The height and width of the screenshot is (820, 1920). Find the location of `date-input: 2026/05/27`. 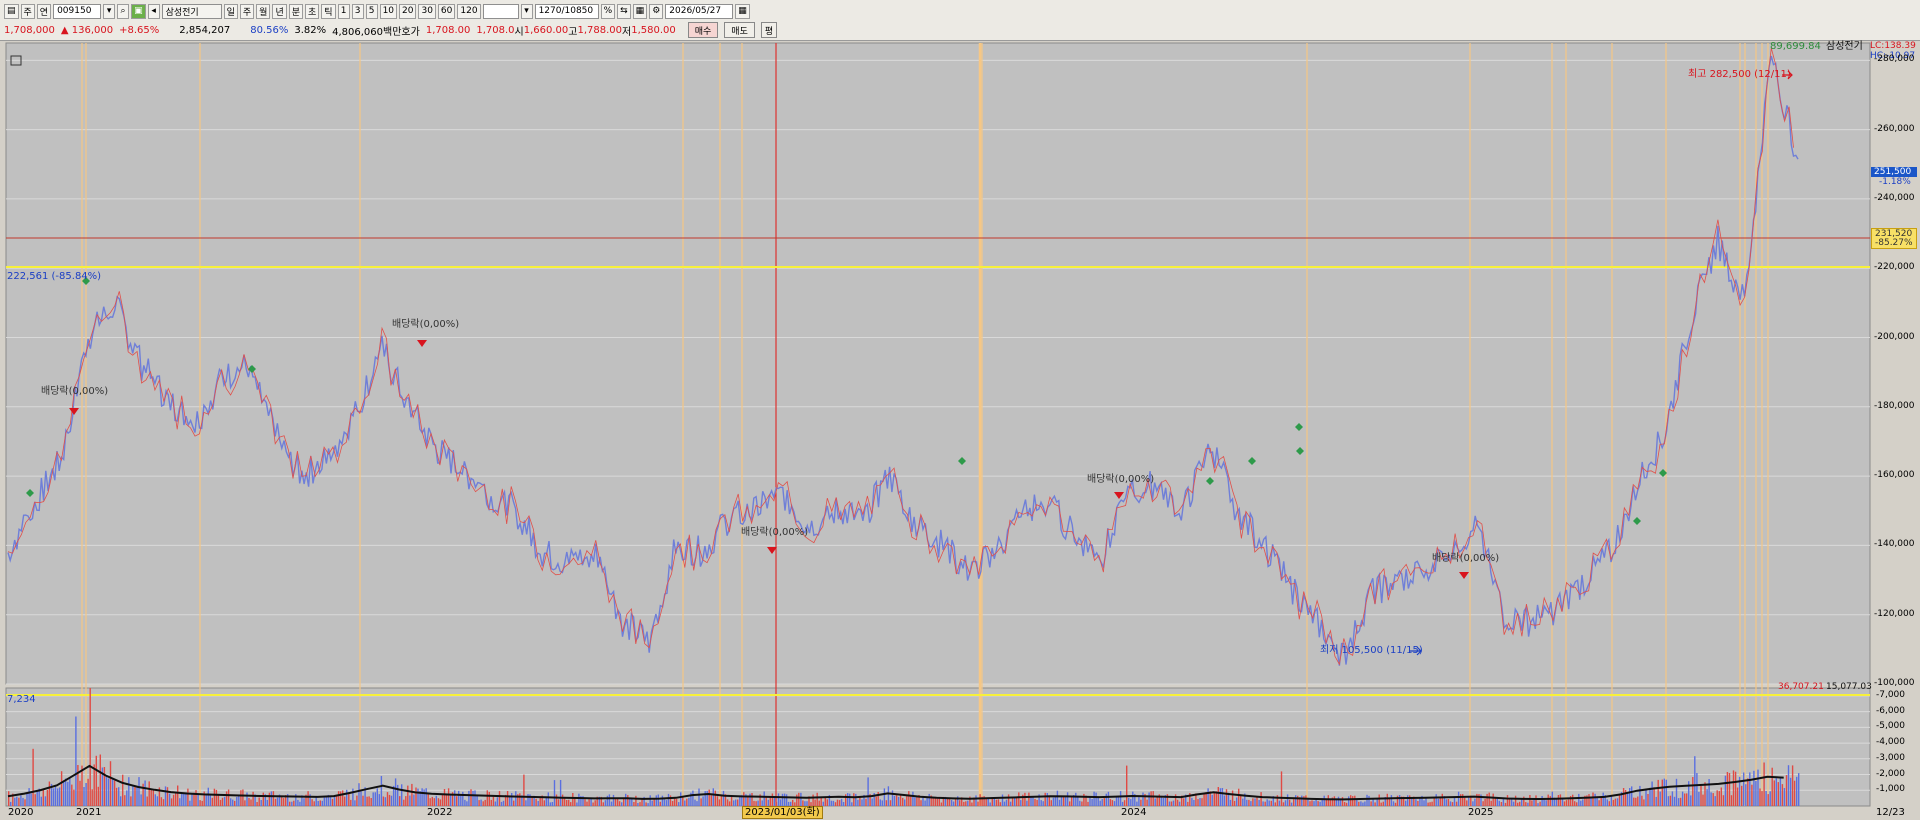

date-input: 2026/05/27 is located at coordinates (699, 11).